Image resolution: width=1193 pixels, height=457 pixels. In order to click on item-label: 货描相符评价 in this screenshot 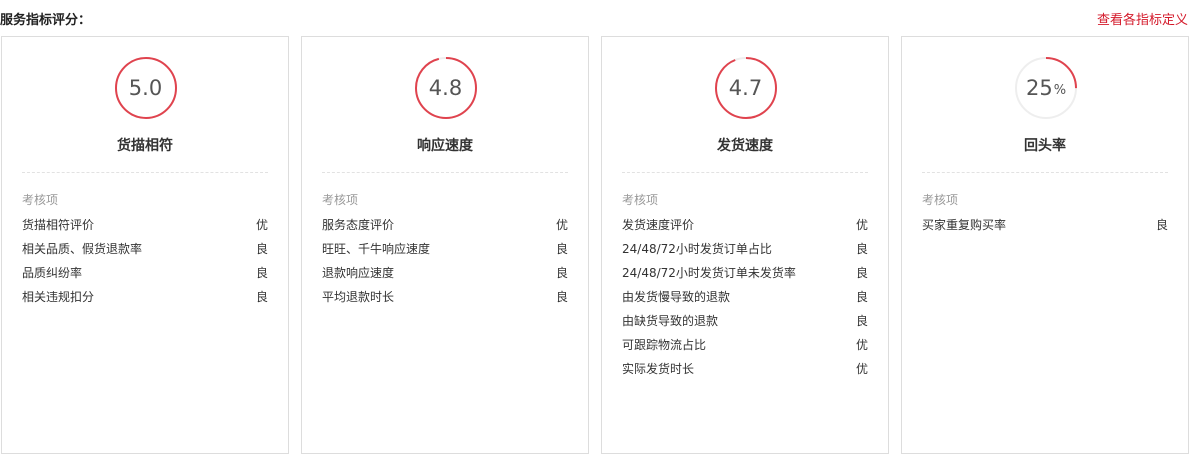, I will do `click(58, 225)`.